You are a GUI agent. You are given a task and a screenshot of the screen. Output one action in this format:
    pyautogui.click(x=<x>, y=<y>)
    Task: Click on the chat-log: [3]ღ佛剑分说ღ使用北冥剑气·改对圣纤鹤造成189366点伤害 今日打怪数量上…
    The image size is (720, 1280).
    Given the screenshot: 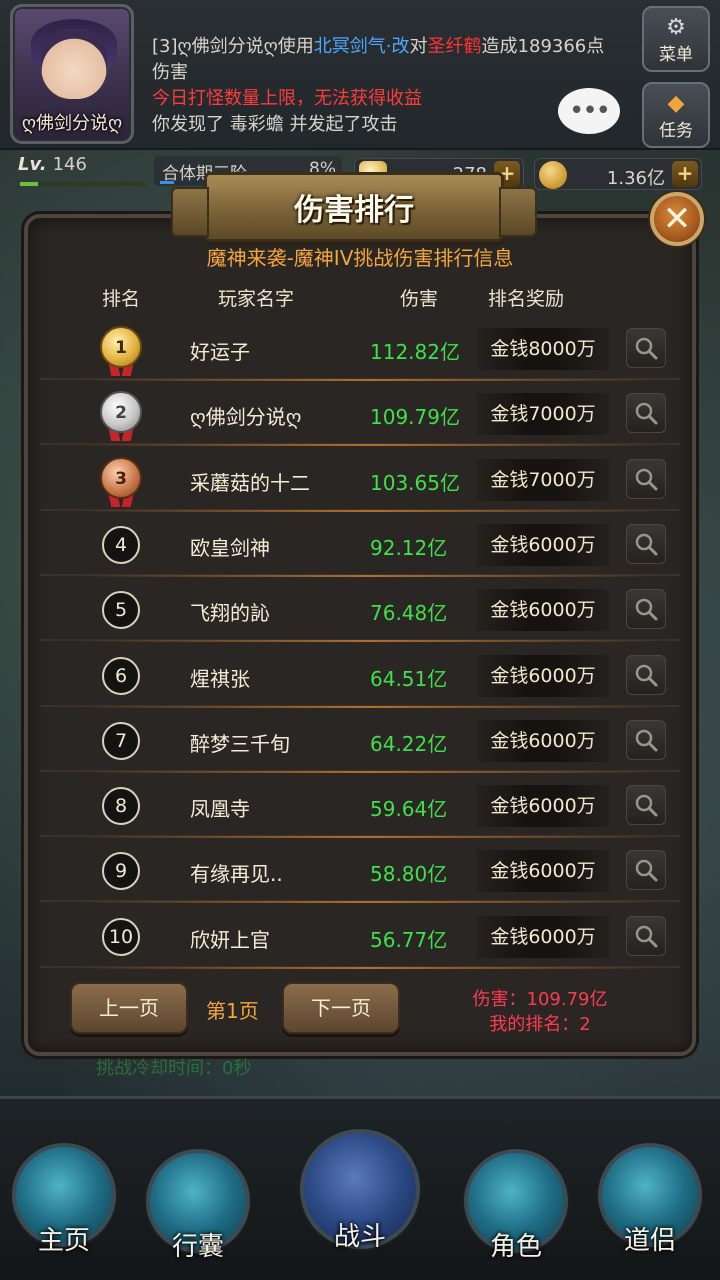 What is the action you would take?
    pyautogui.click(x=387, y=86)
    